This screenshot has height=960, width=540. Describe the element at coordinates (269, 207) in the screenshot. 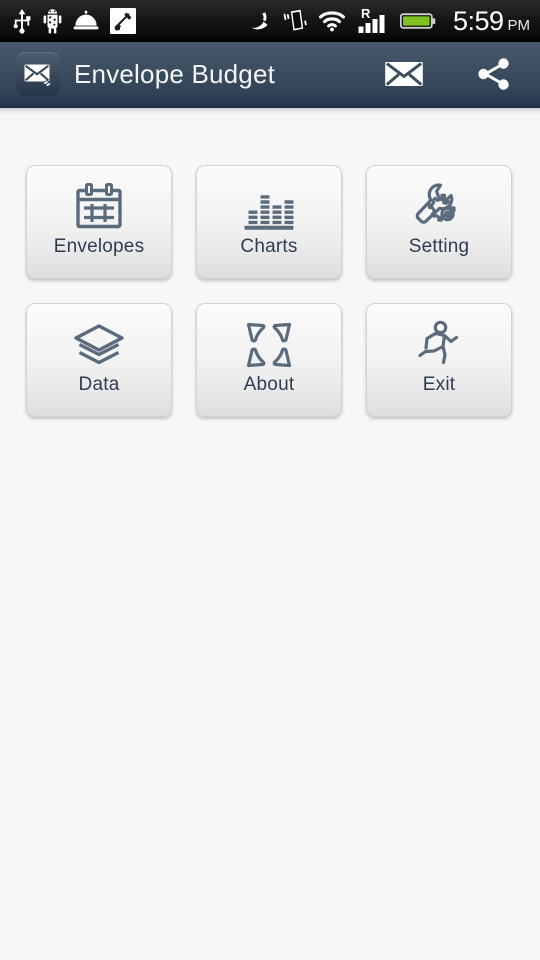

I see `bar-chart-icon` at that location.